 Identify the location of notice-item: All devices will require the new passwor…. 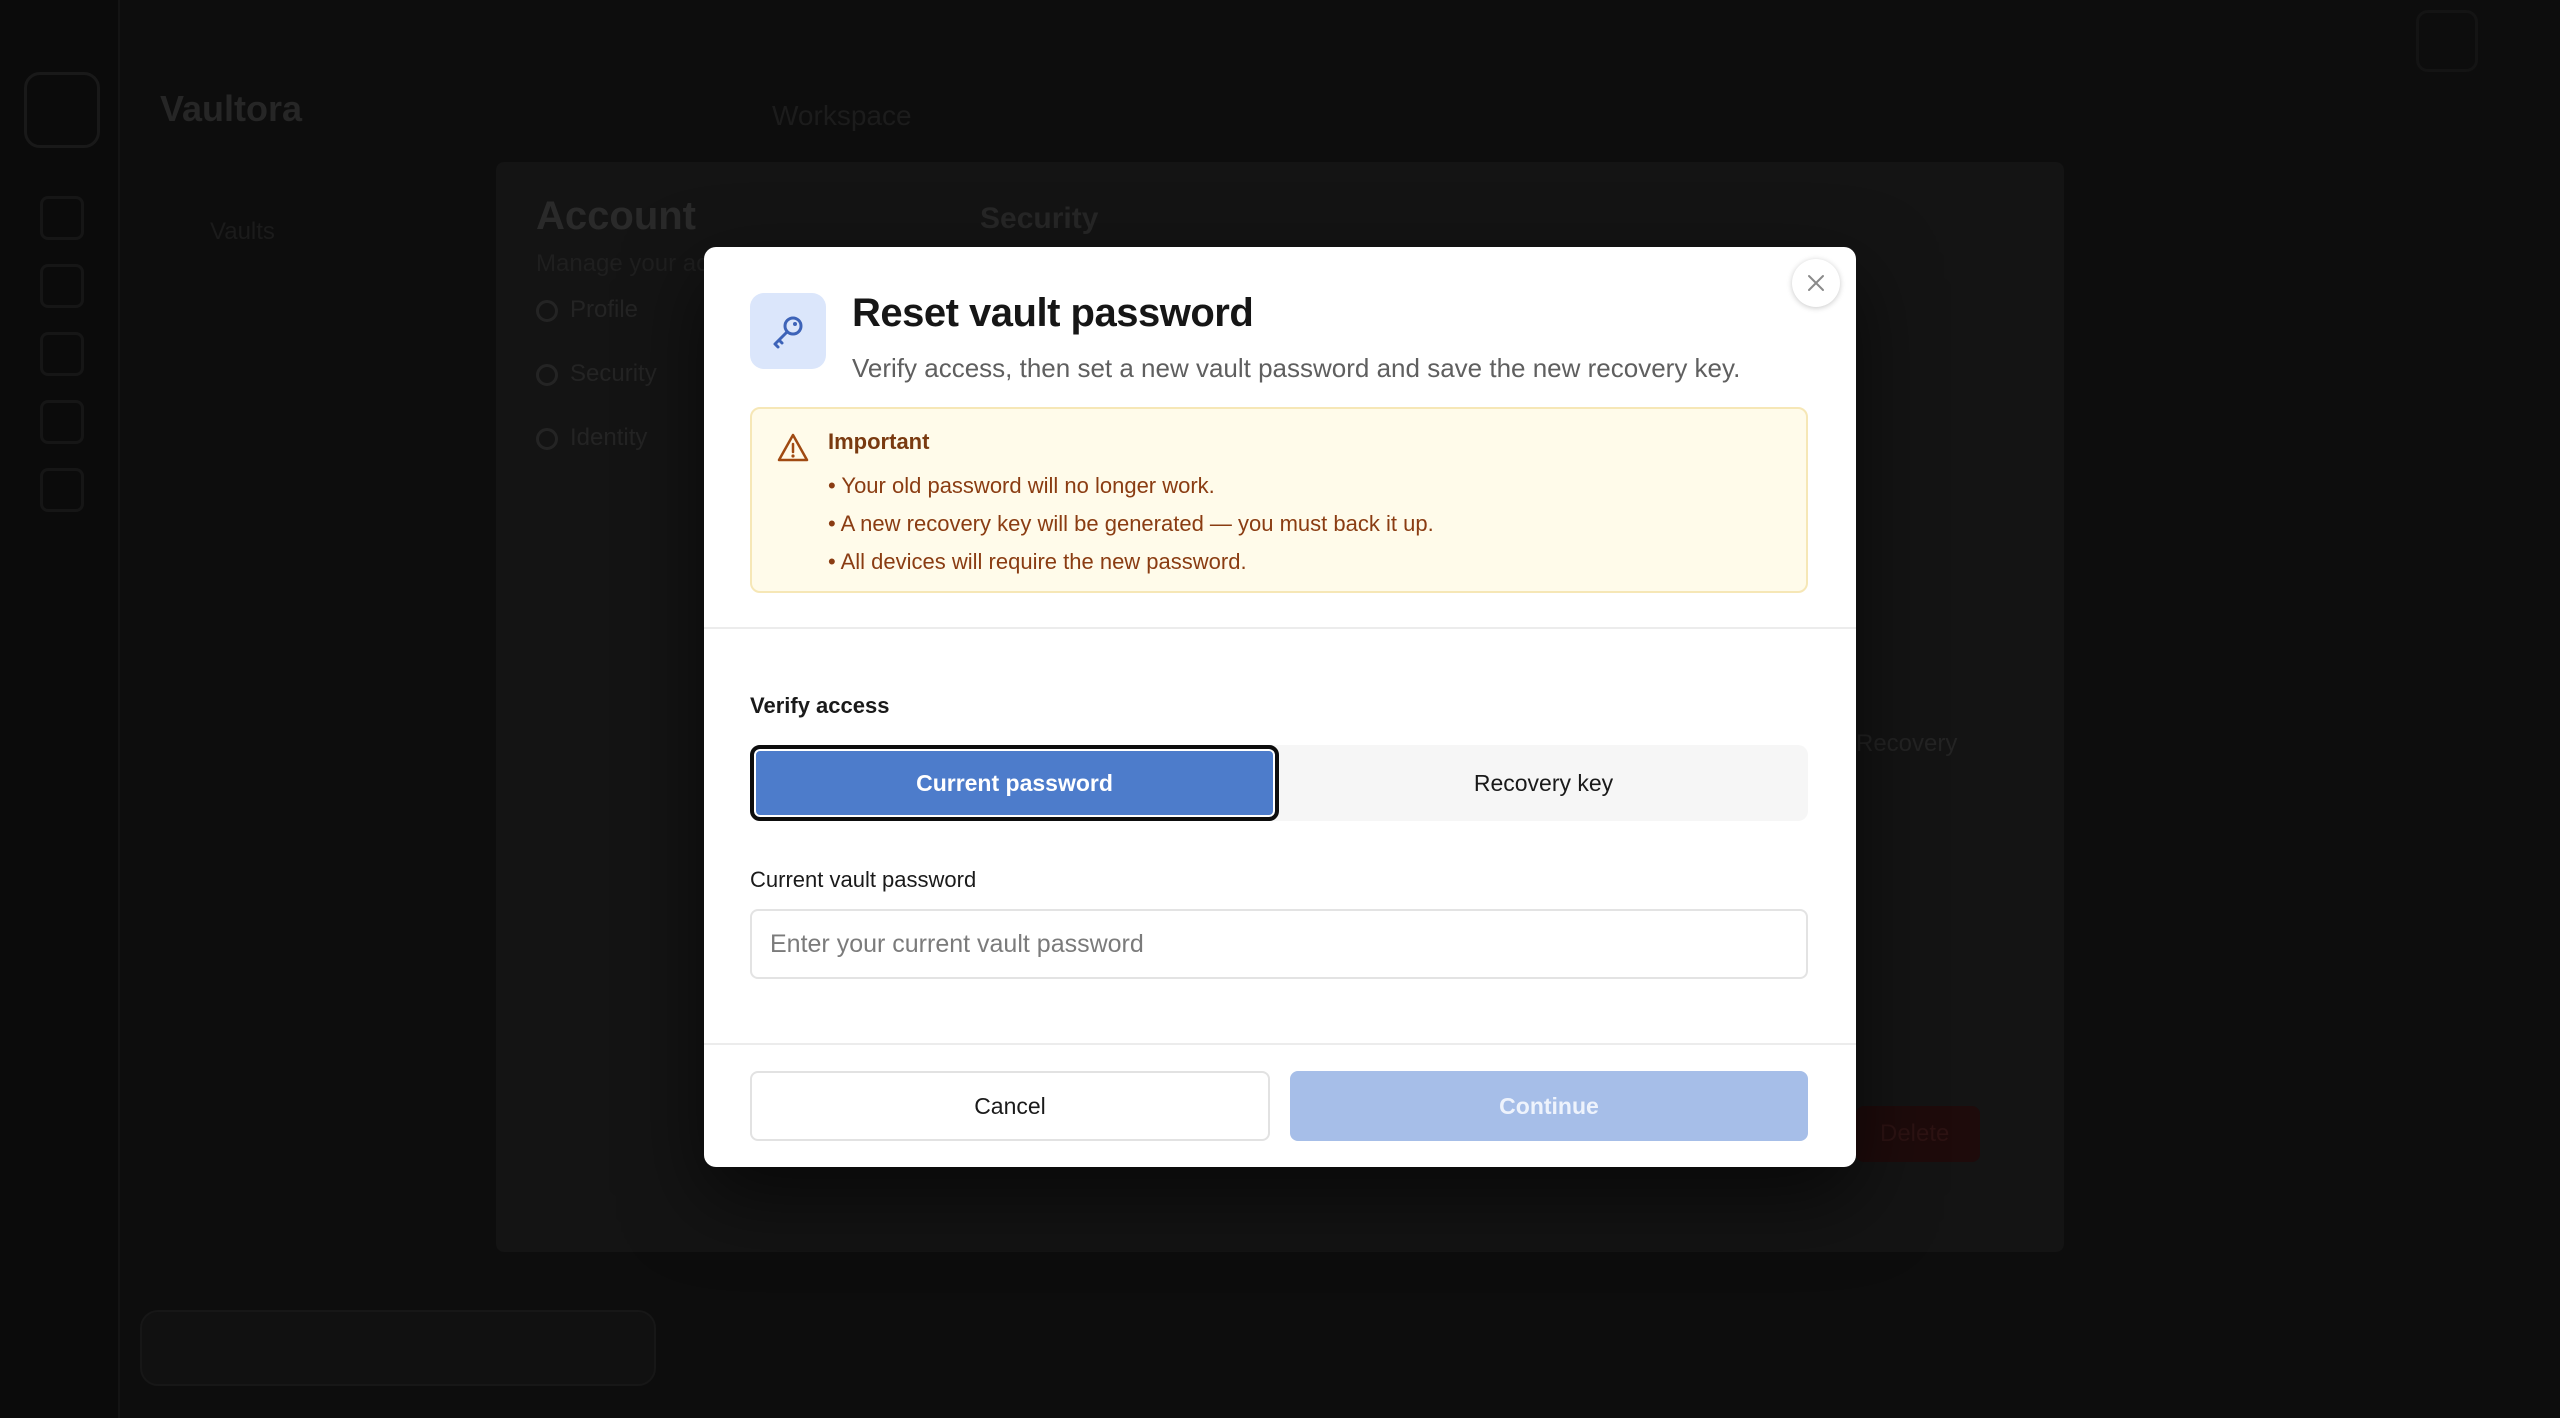
(1131, 562).